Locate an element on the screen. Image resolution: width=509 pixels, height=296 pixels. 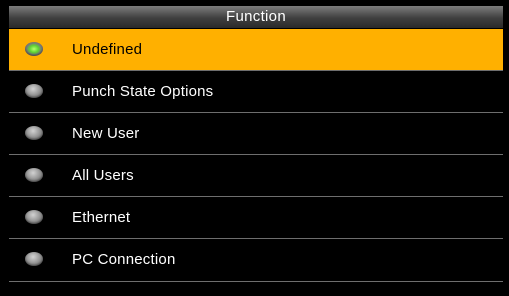
menu-item-label: PC Connection is located at coordinates (124, 259).